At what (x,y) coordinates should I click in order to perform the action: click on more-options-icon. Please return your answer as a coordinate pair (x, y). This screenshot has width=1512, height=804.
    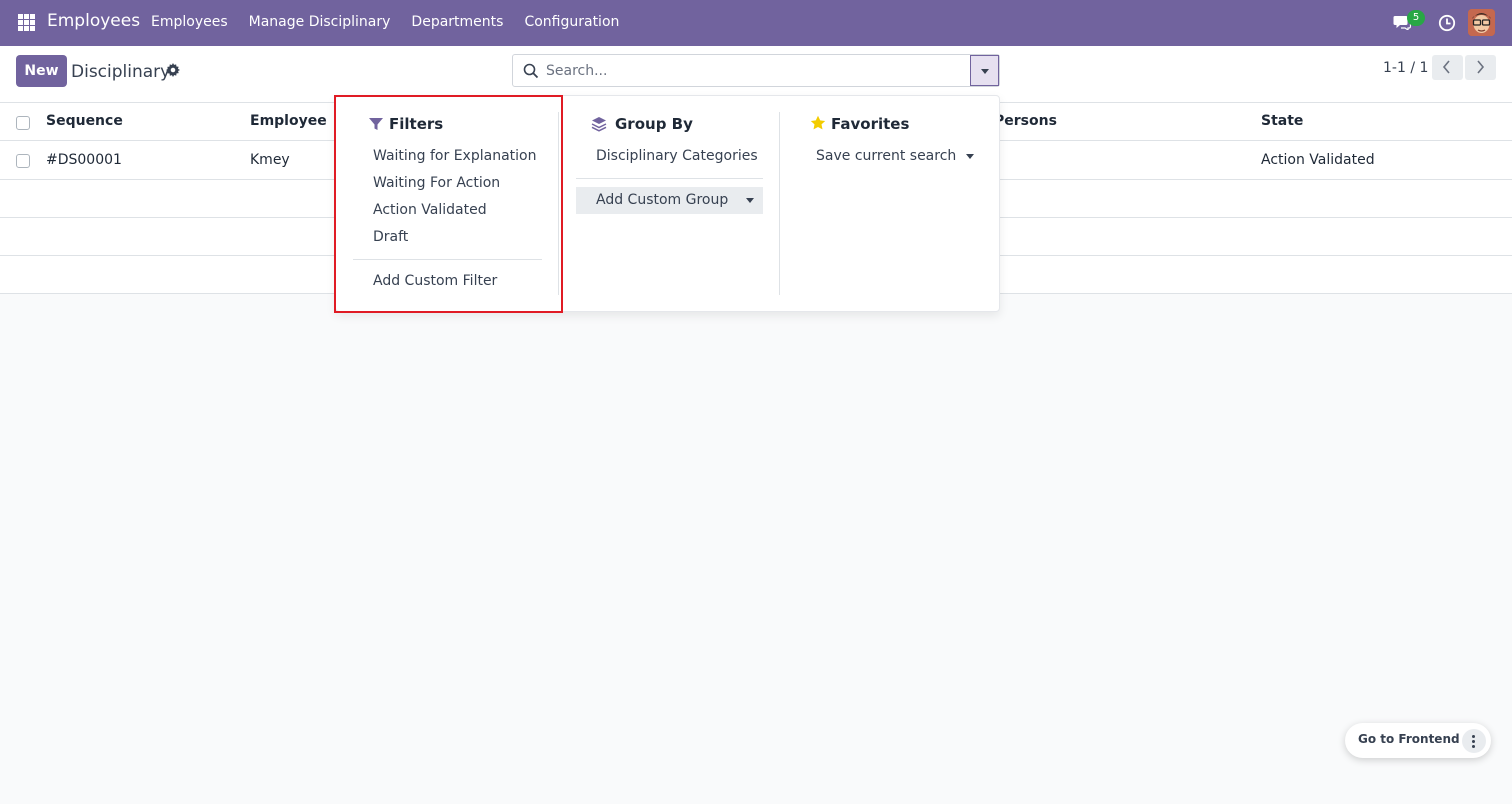
    Looking at the image, I should click on (1474, 741).